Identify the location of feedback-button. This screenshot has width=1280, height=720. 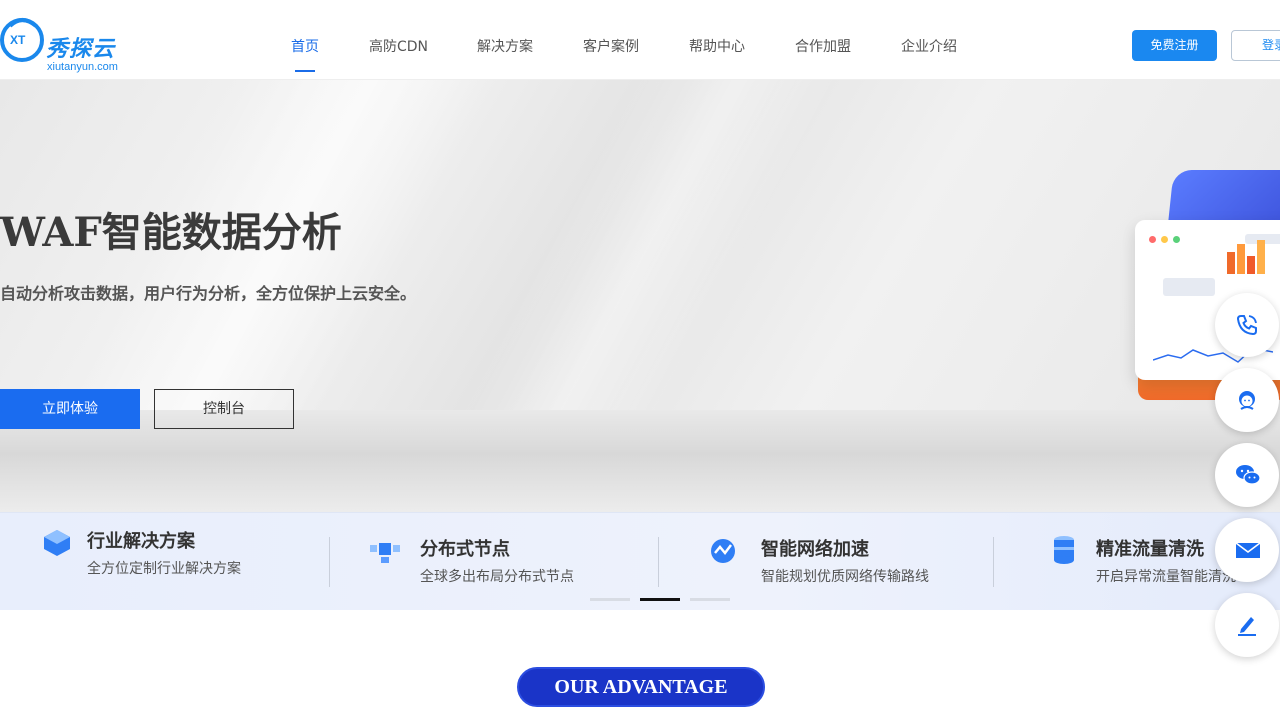
(1247, 625).